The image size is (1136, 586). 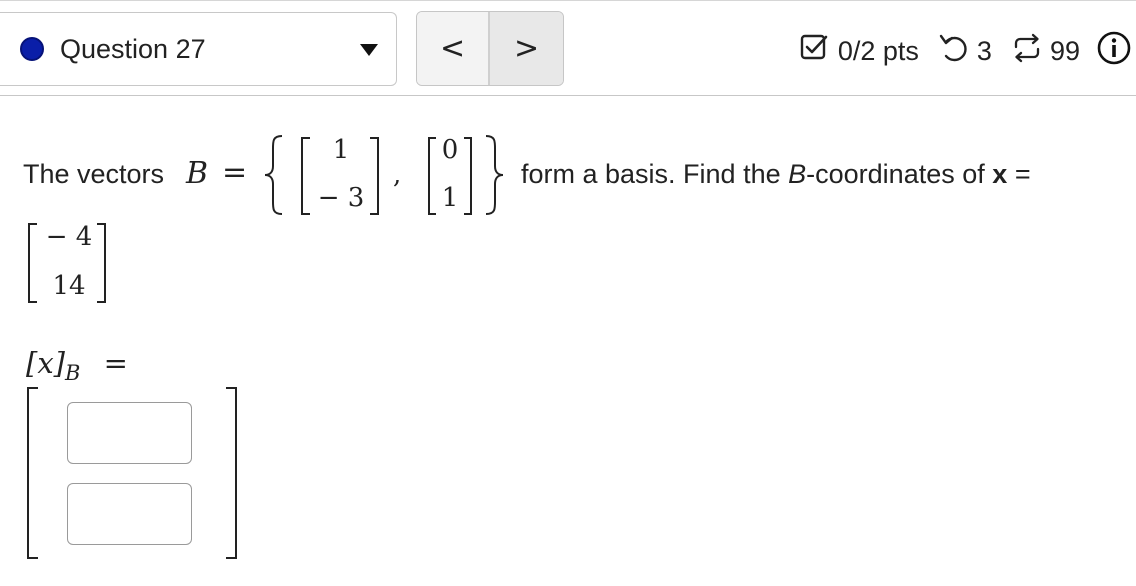 I want to click on previous-question-button: <, so click(x=454, y=48).